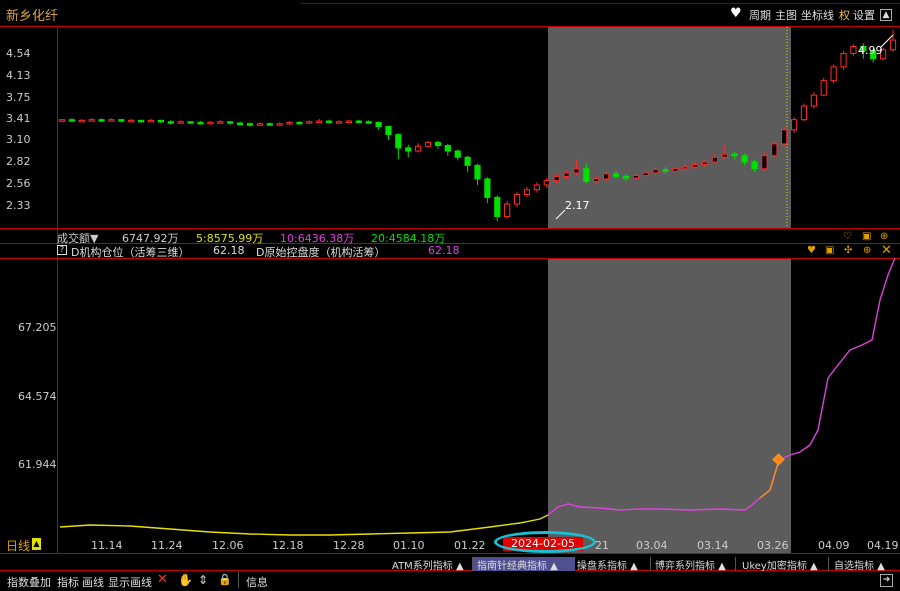  I want to click on tab-custom: 自选指标 ▲, so click(865, 564).